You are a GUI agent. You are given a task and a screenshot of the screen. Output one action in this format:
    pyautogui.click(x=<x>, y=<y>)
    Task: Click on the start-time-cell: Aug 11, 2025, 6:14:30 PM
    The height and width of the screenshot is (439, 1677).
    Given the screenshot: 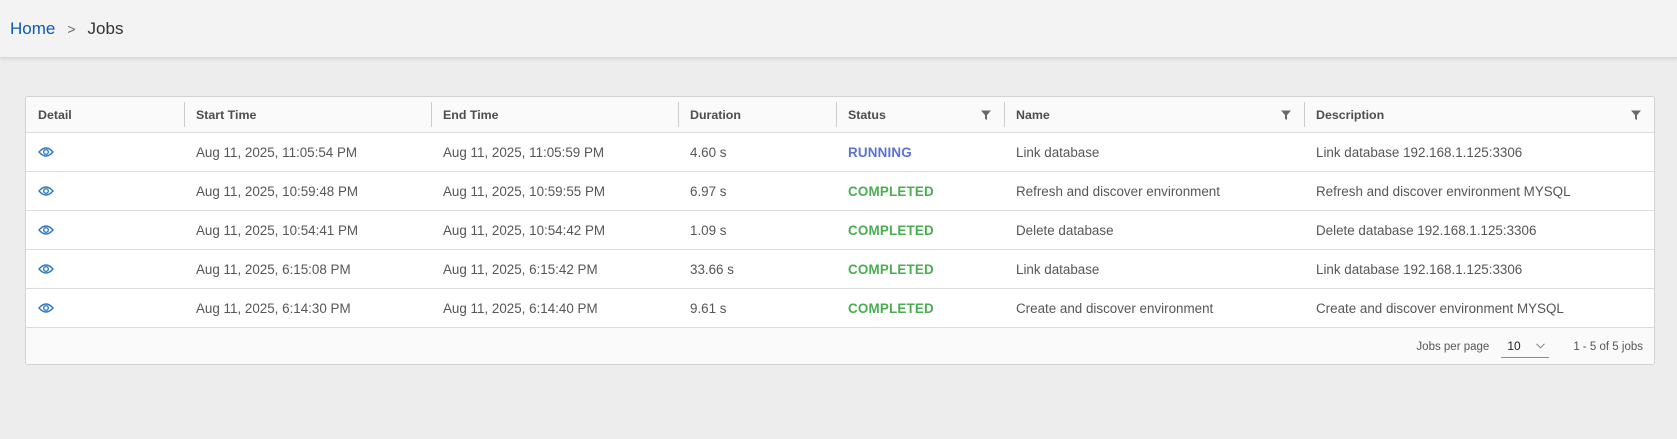 What is the action you would take?
    pyautogui.click(x=273, y=308)
    